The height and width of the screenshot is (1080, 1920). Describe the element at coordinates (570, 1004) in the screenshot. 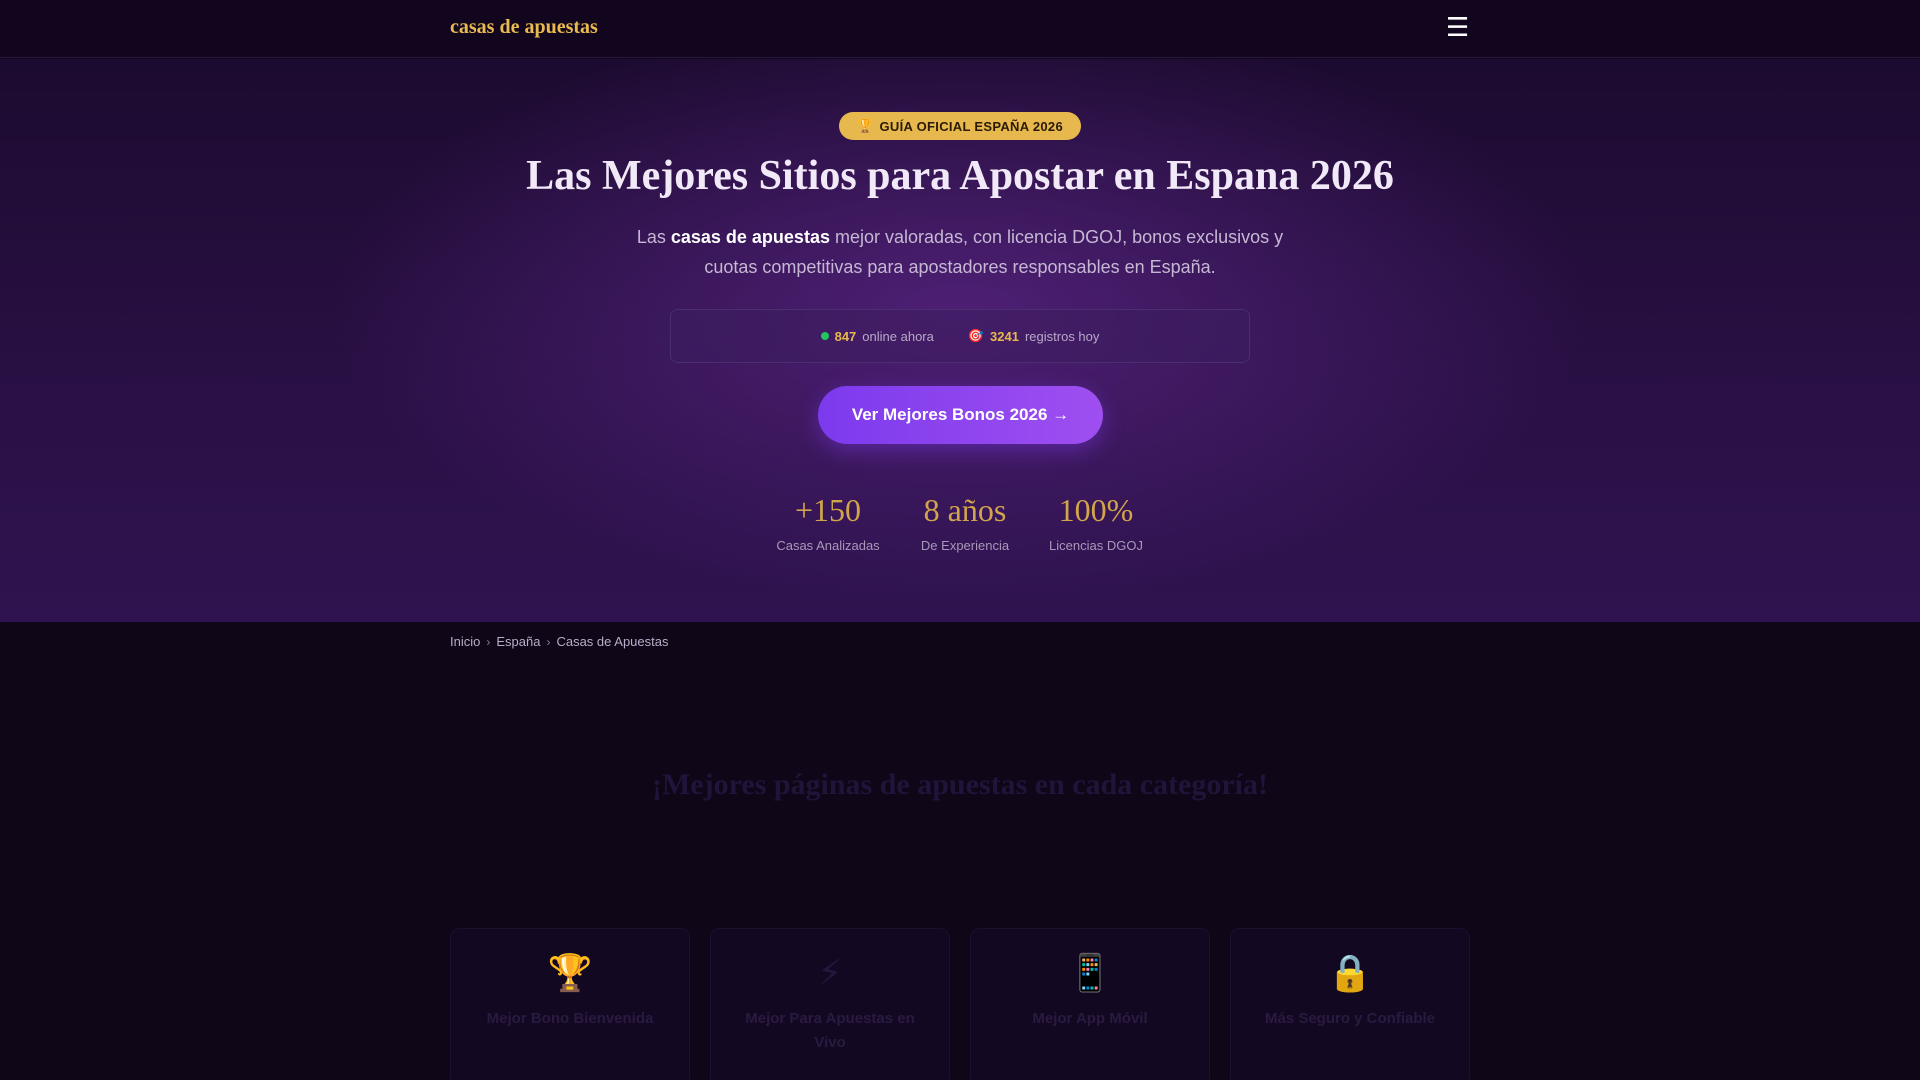

I see `category-card-bono: 🏆 Mejor Bono Bienvenida` at that location.